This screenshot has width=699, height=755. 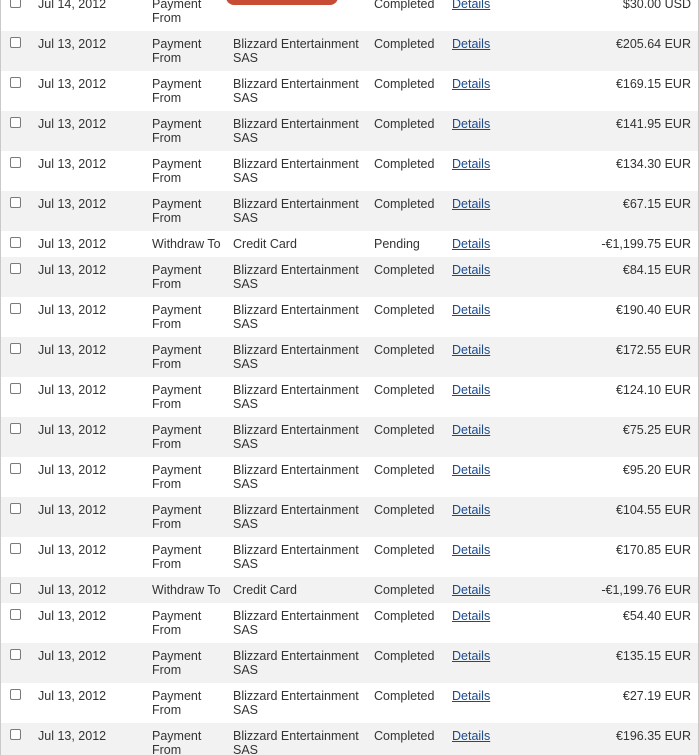 What do you see at coordinates (653, 164) in the screenshot?
I see `transaction-amount: €134.30 EUR` at bounding box center [653, 164].